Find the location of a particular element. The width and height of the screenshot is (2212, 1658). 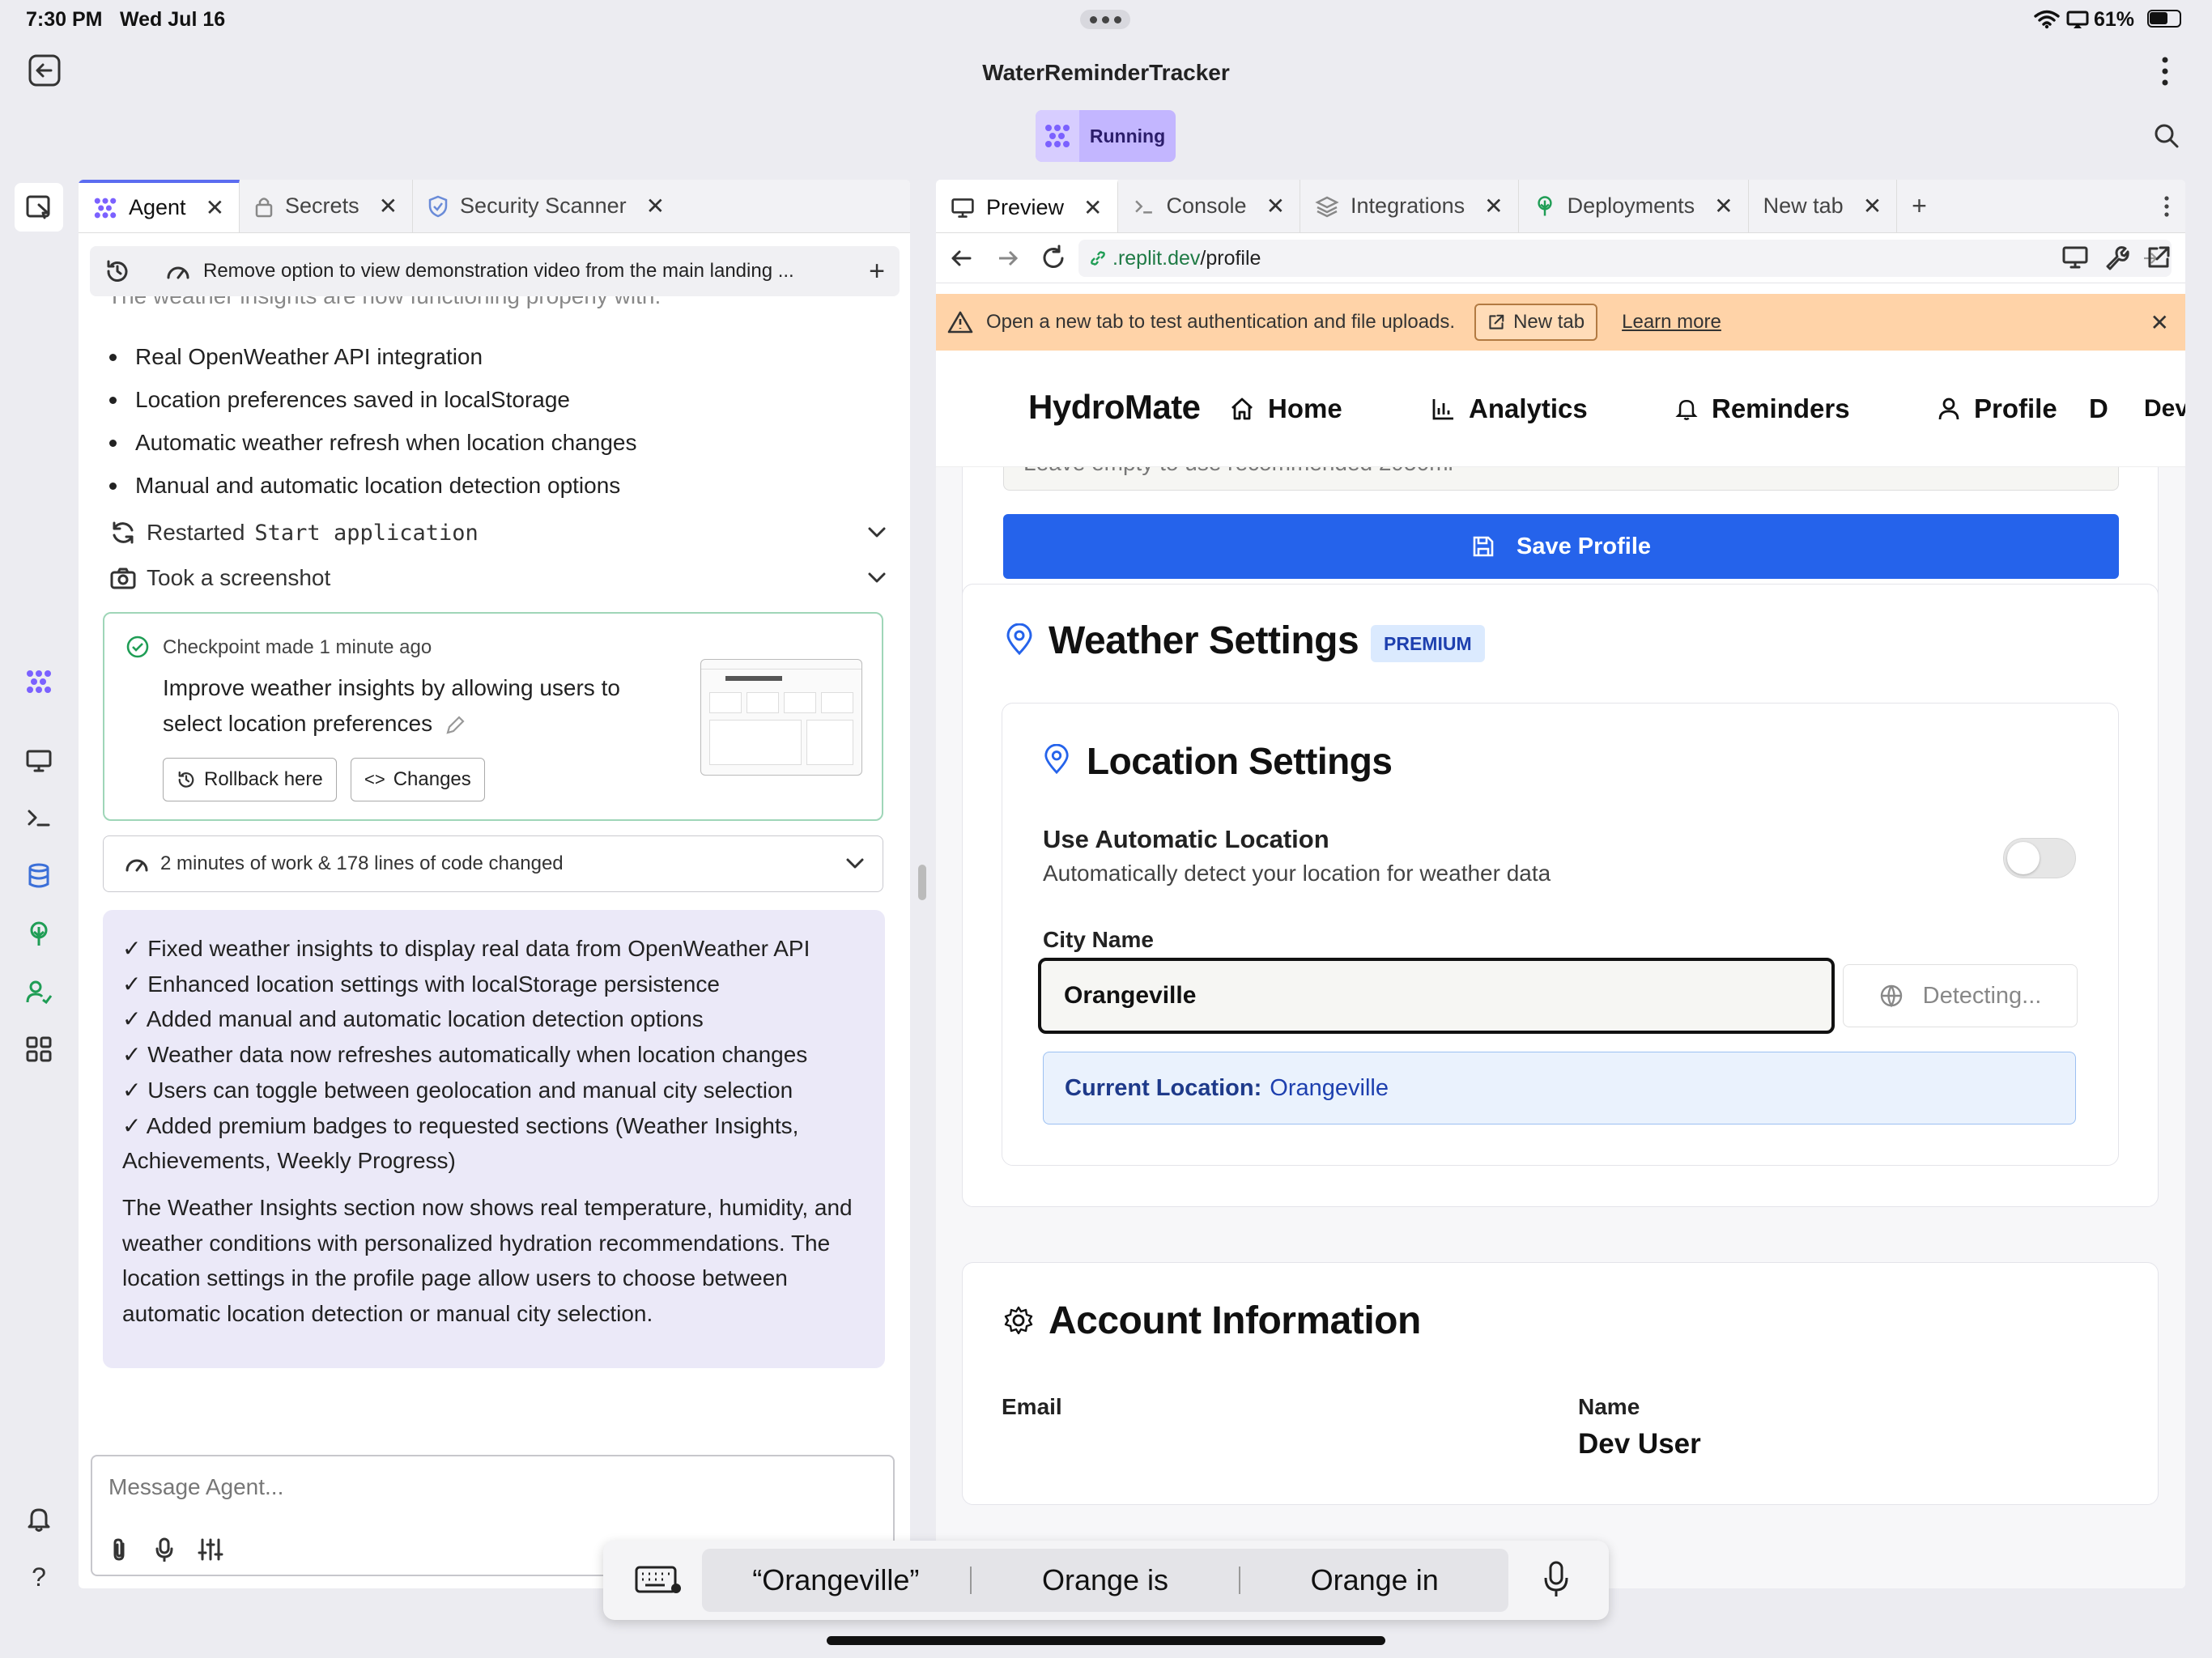

tab-label: Deployments is located at coordinates (1631, 205).